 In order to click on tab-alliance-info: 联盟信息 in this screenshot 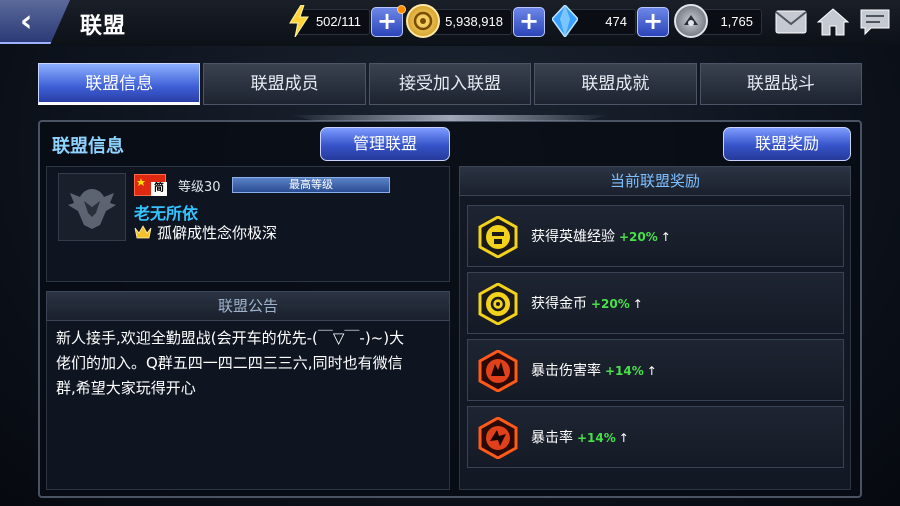, I will do `click(119, 84)`.